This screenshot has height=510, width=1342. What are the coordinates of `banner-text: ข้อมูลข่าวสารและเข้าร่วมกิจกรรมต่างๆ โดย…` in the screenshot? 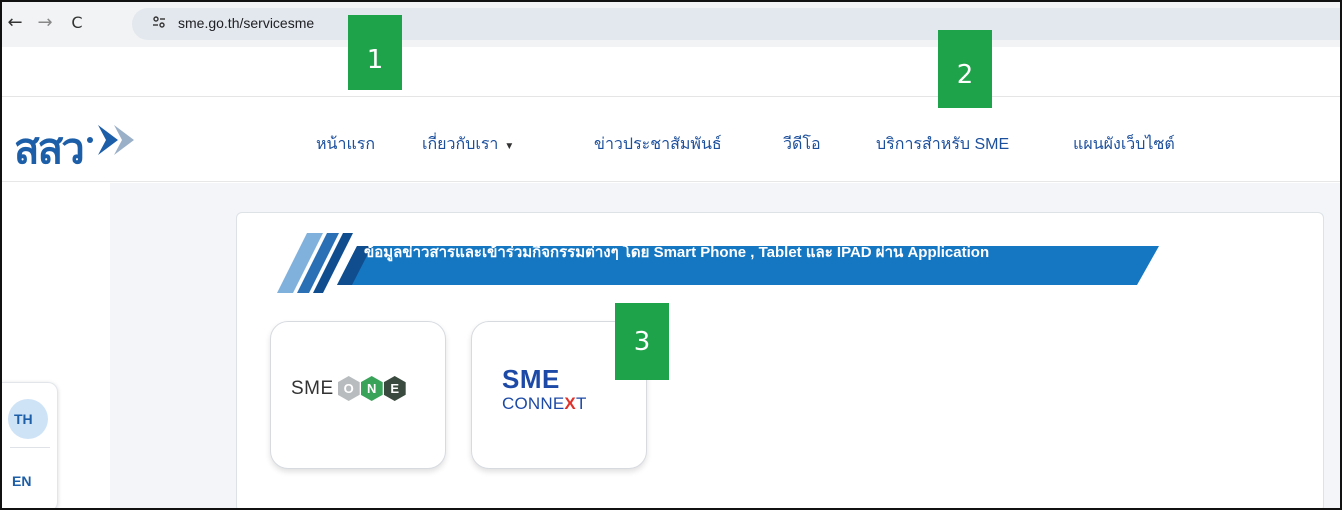 It's located at (677, 252).